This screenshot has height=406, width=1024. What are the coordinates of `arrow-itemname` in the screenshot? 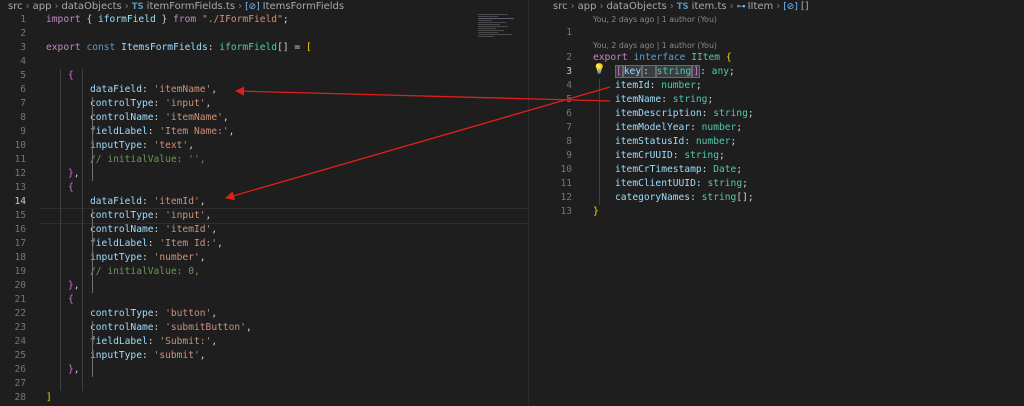 It's located at (423, 94).